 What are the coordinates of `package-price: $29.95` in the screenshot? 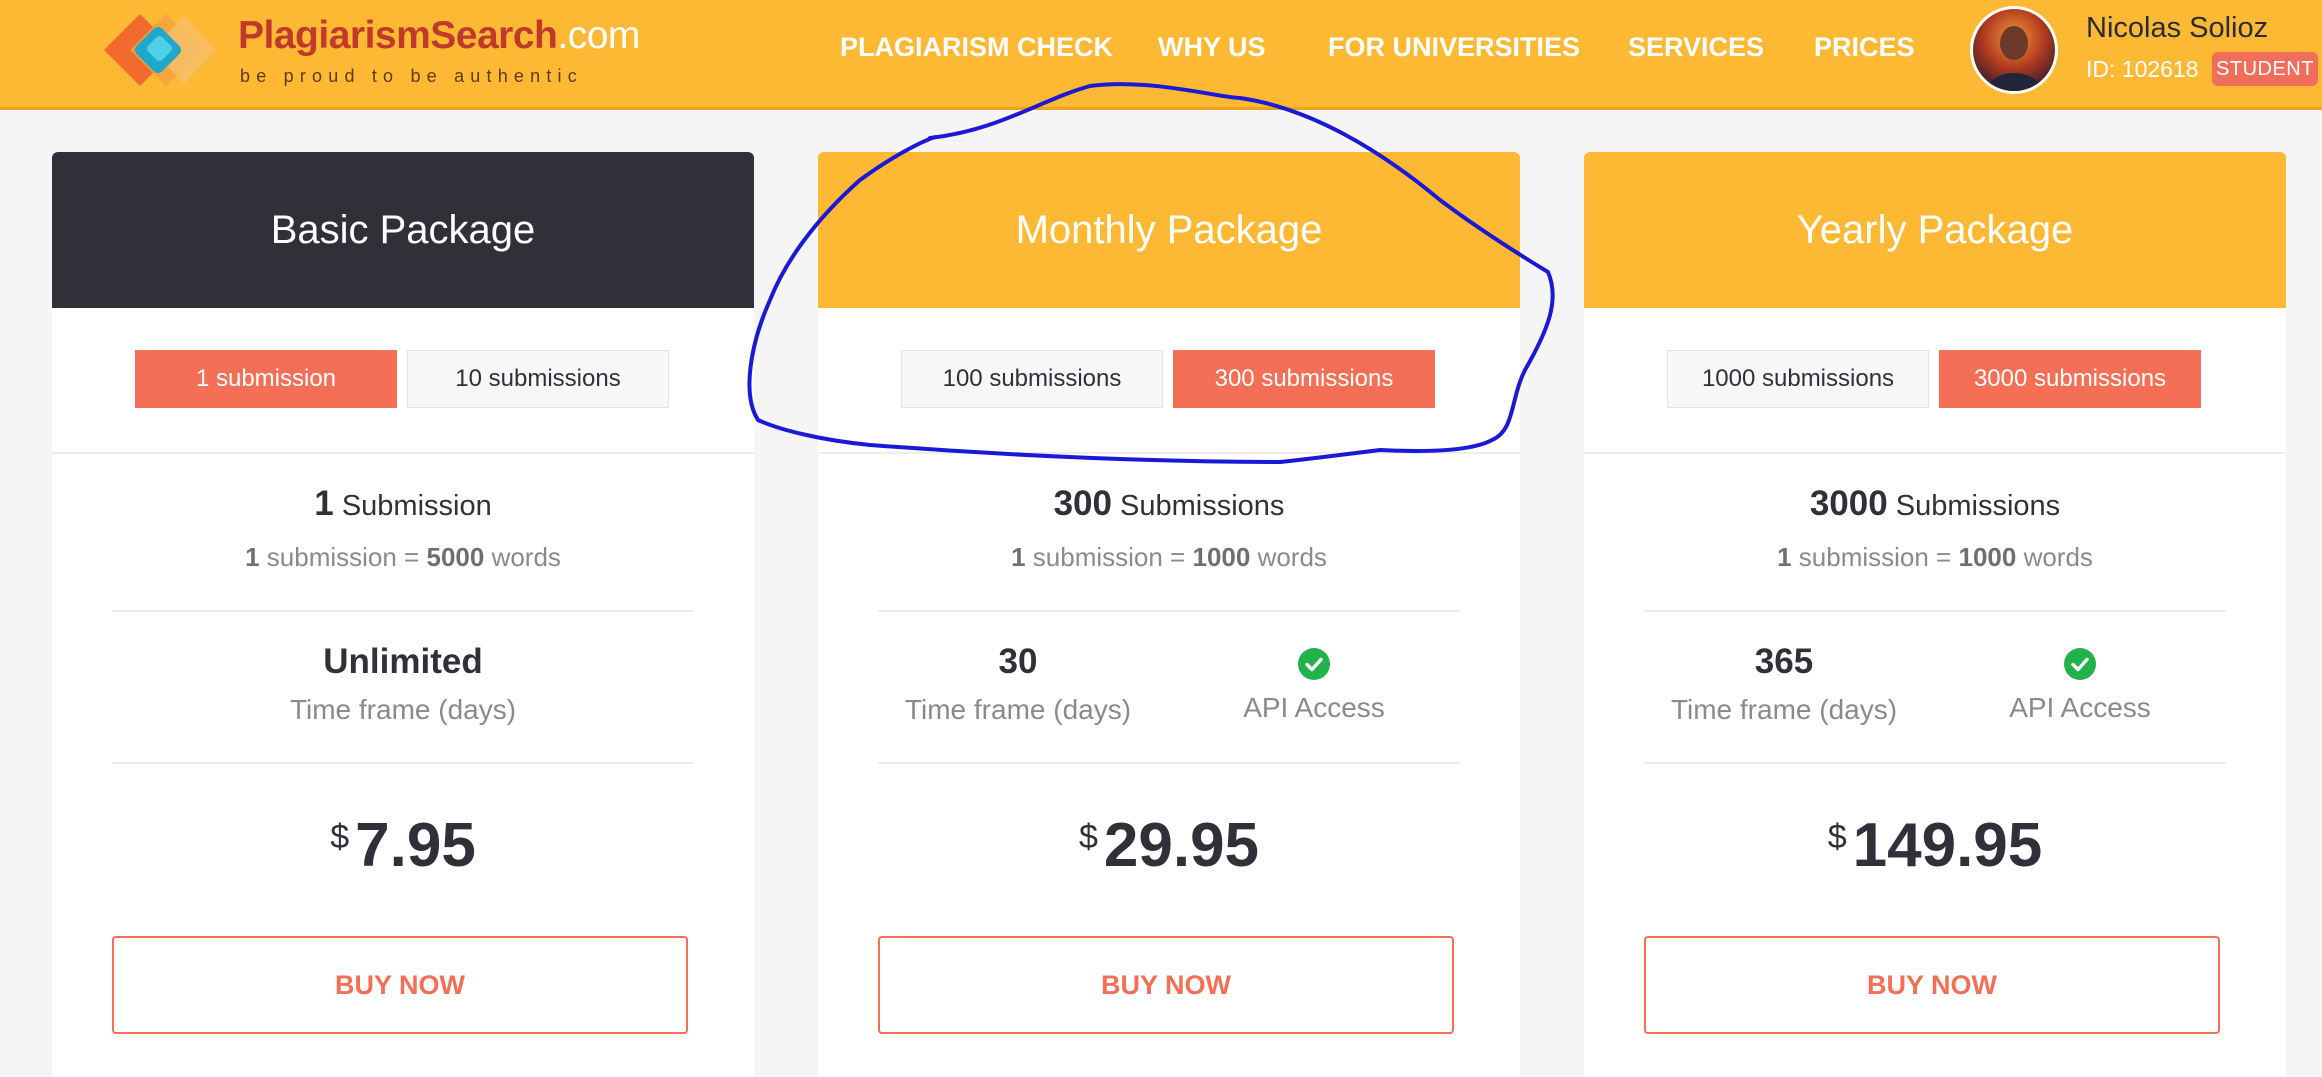 It's located at (1169, 845).